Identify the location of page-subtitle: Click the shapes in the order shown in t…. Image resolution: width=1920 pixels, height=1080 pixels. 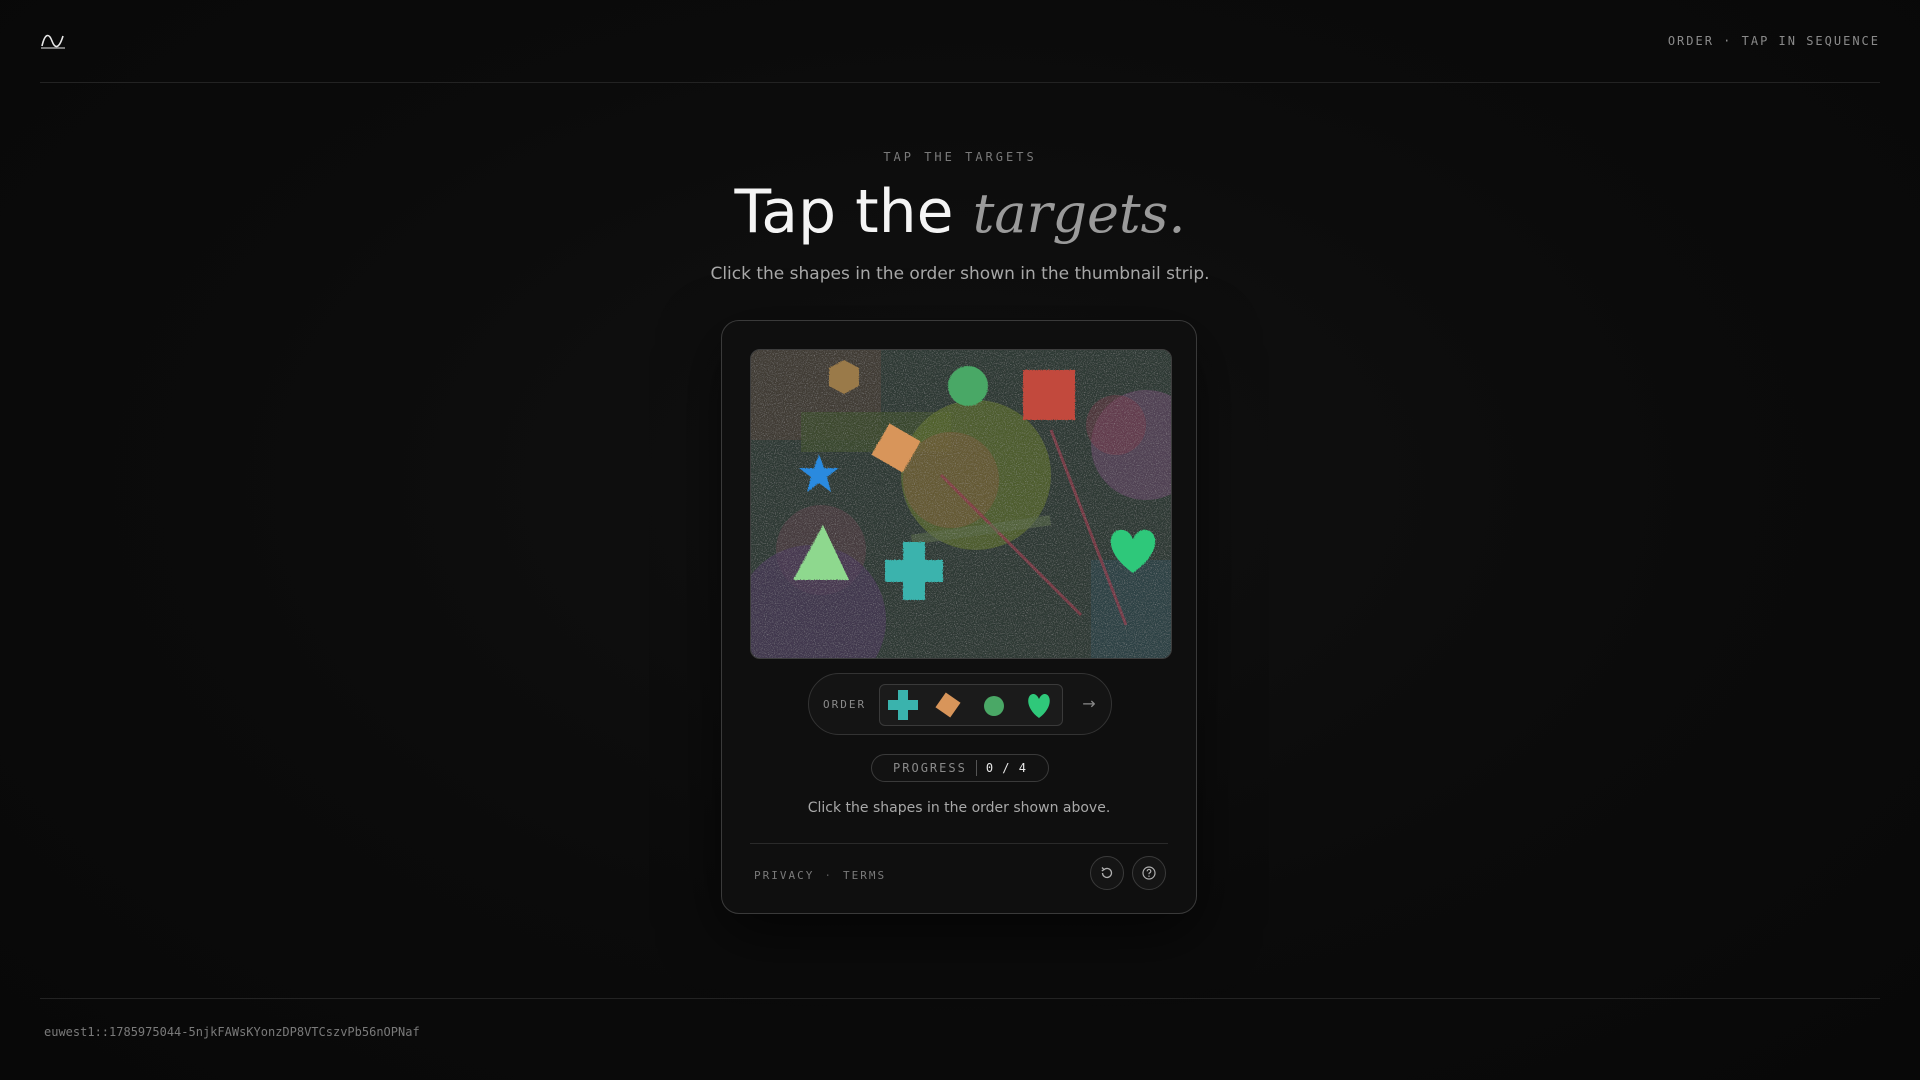
(960, 274).